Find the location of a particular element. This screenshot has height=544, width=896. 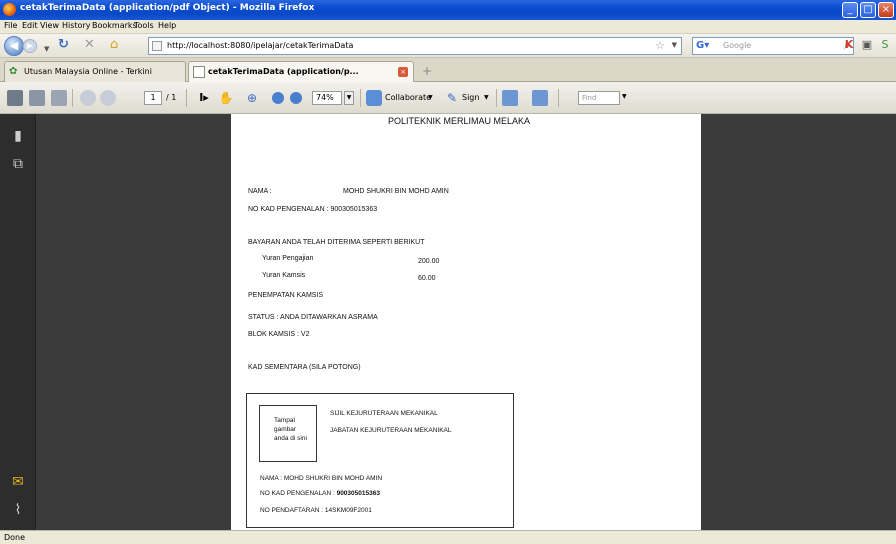

collaborate-dropdown-icon: ▼ is located at coordinates (430, 97).